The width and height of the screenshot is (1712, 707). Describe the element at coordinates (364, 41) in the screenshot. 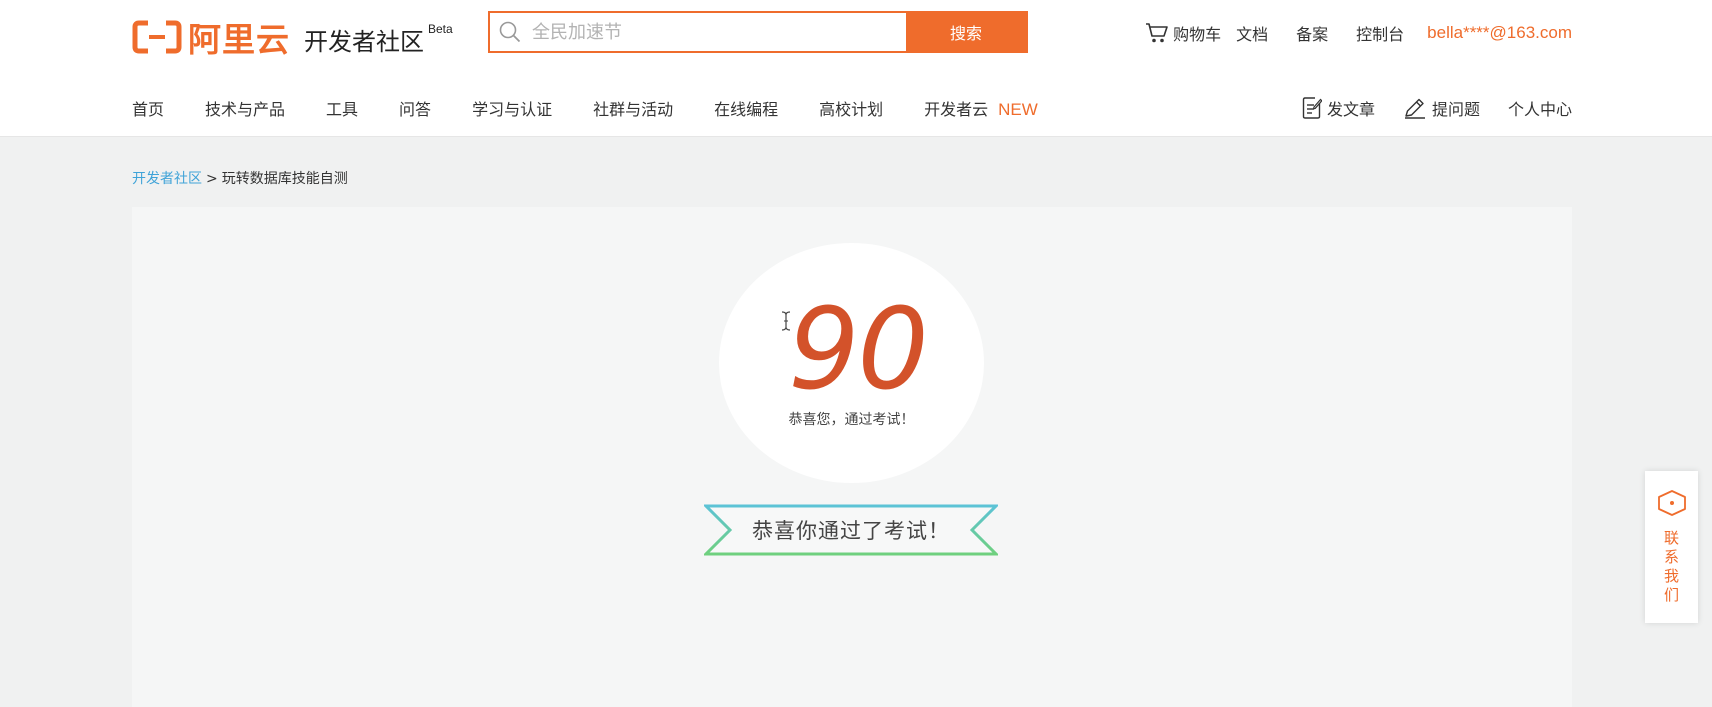

I see `logo-community-text: 开发者社区` at that location.